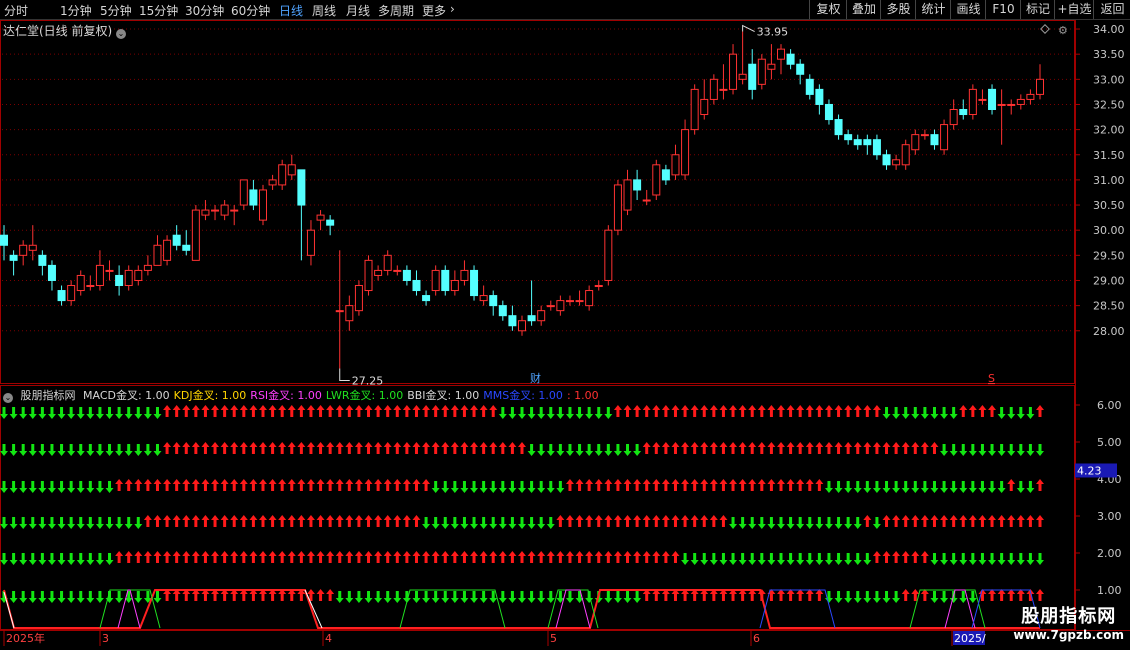 The height and width of the screenshot is (650, 1130). What do you see at coordinates (1109, 442) in the screenshot?
I see `indicator-axis-label-1: 5.00` at bounding box center [1109, 442].